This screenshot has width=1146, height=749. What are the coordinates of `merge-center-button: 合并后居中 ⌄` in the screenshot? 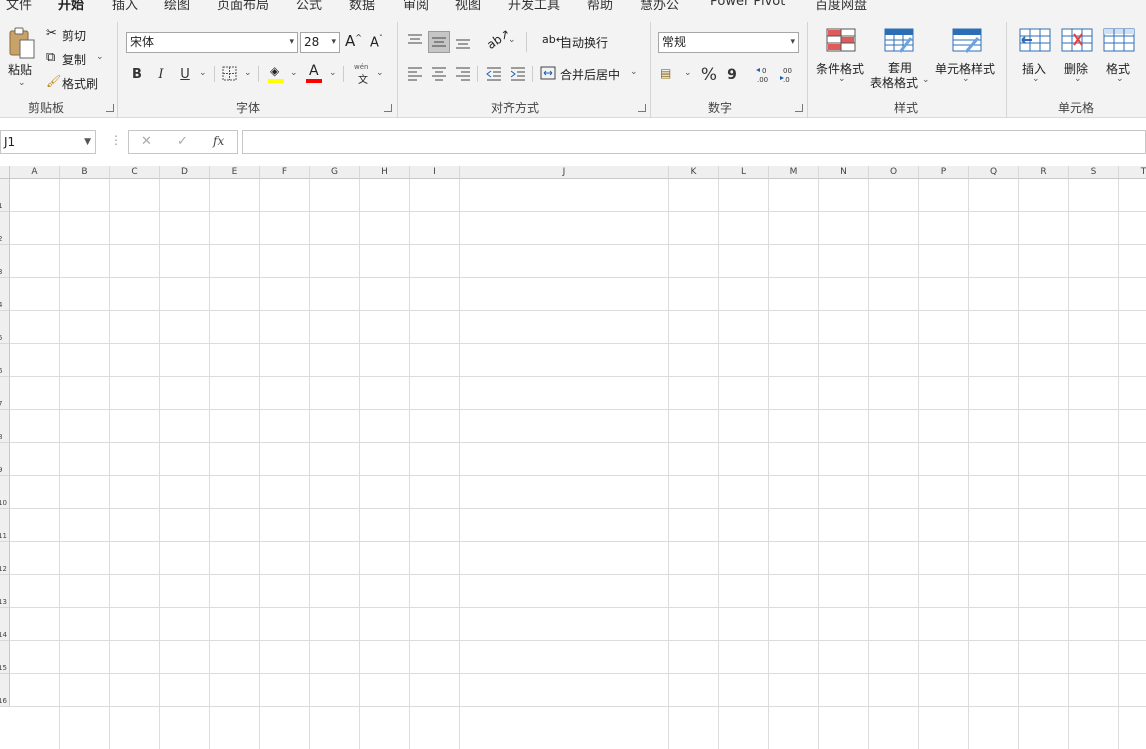 It's located at (592, 74).